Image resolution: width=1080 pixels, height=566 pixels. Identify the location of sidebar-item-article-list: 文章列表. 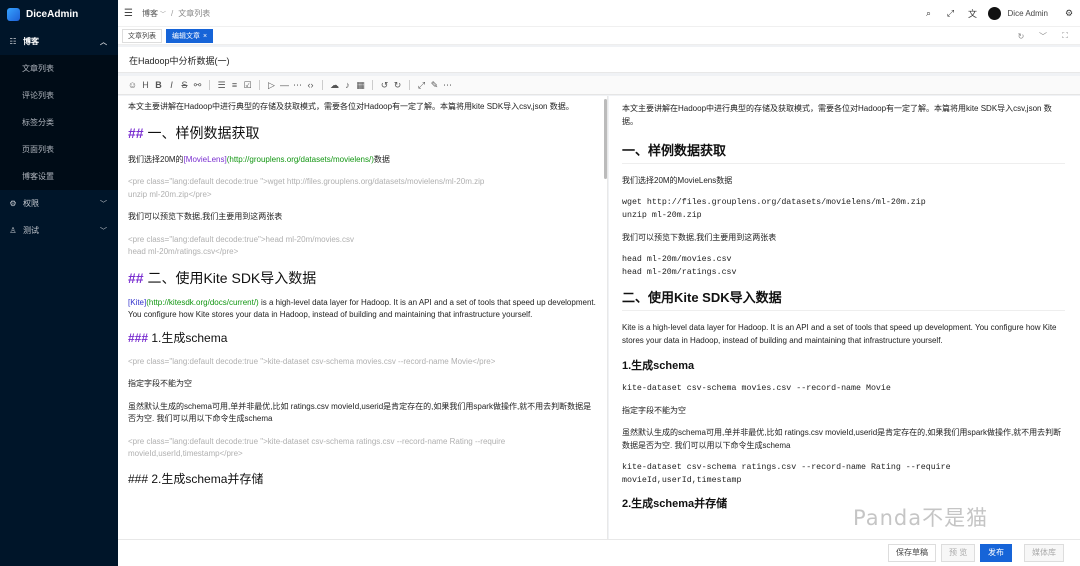
(59, 68).